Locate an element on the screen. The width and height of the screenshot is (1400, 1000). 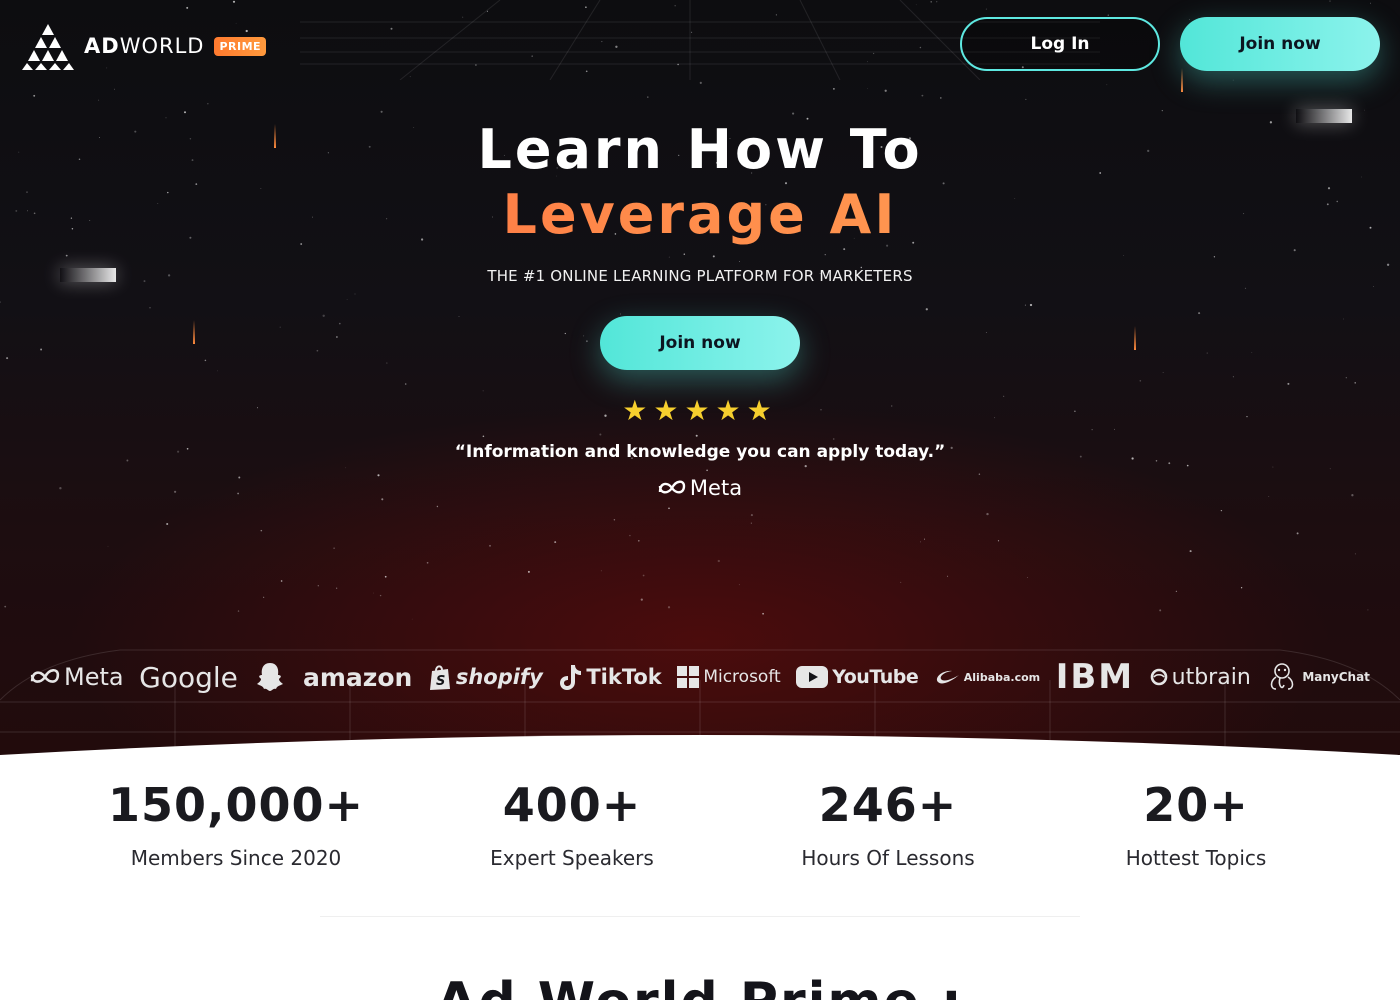
logo-wordmark-bold: AD is located at coordinates (102, 46).